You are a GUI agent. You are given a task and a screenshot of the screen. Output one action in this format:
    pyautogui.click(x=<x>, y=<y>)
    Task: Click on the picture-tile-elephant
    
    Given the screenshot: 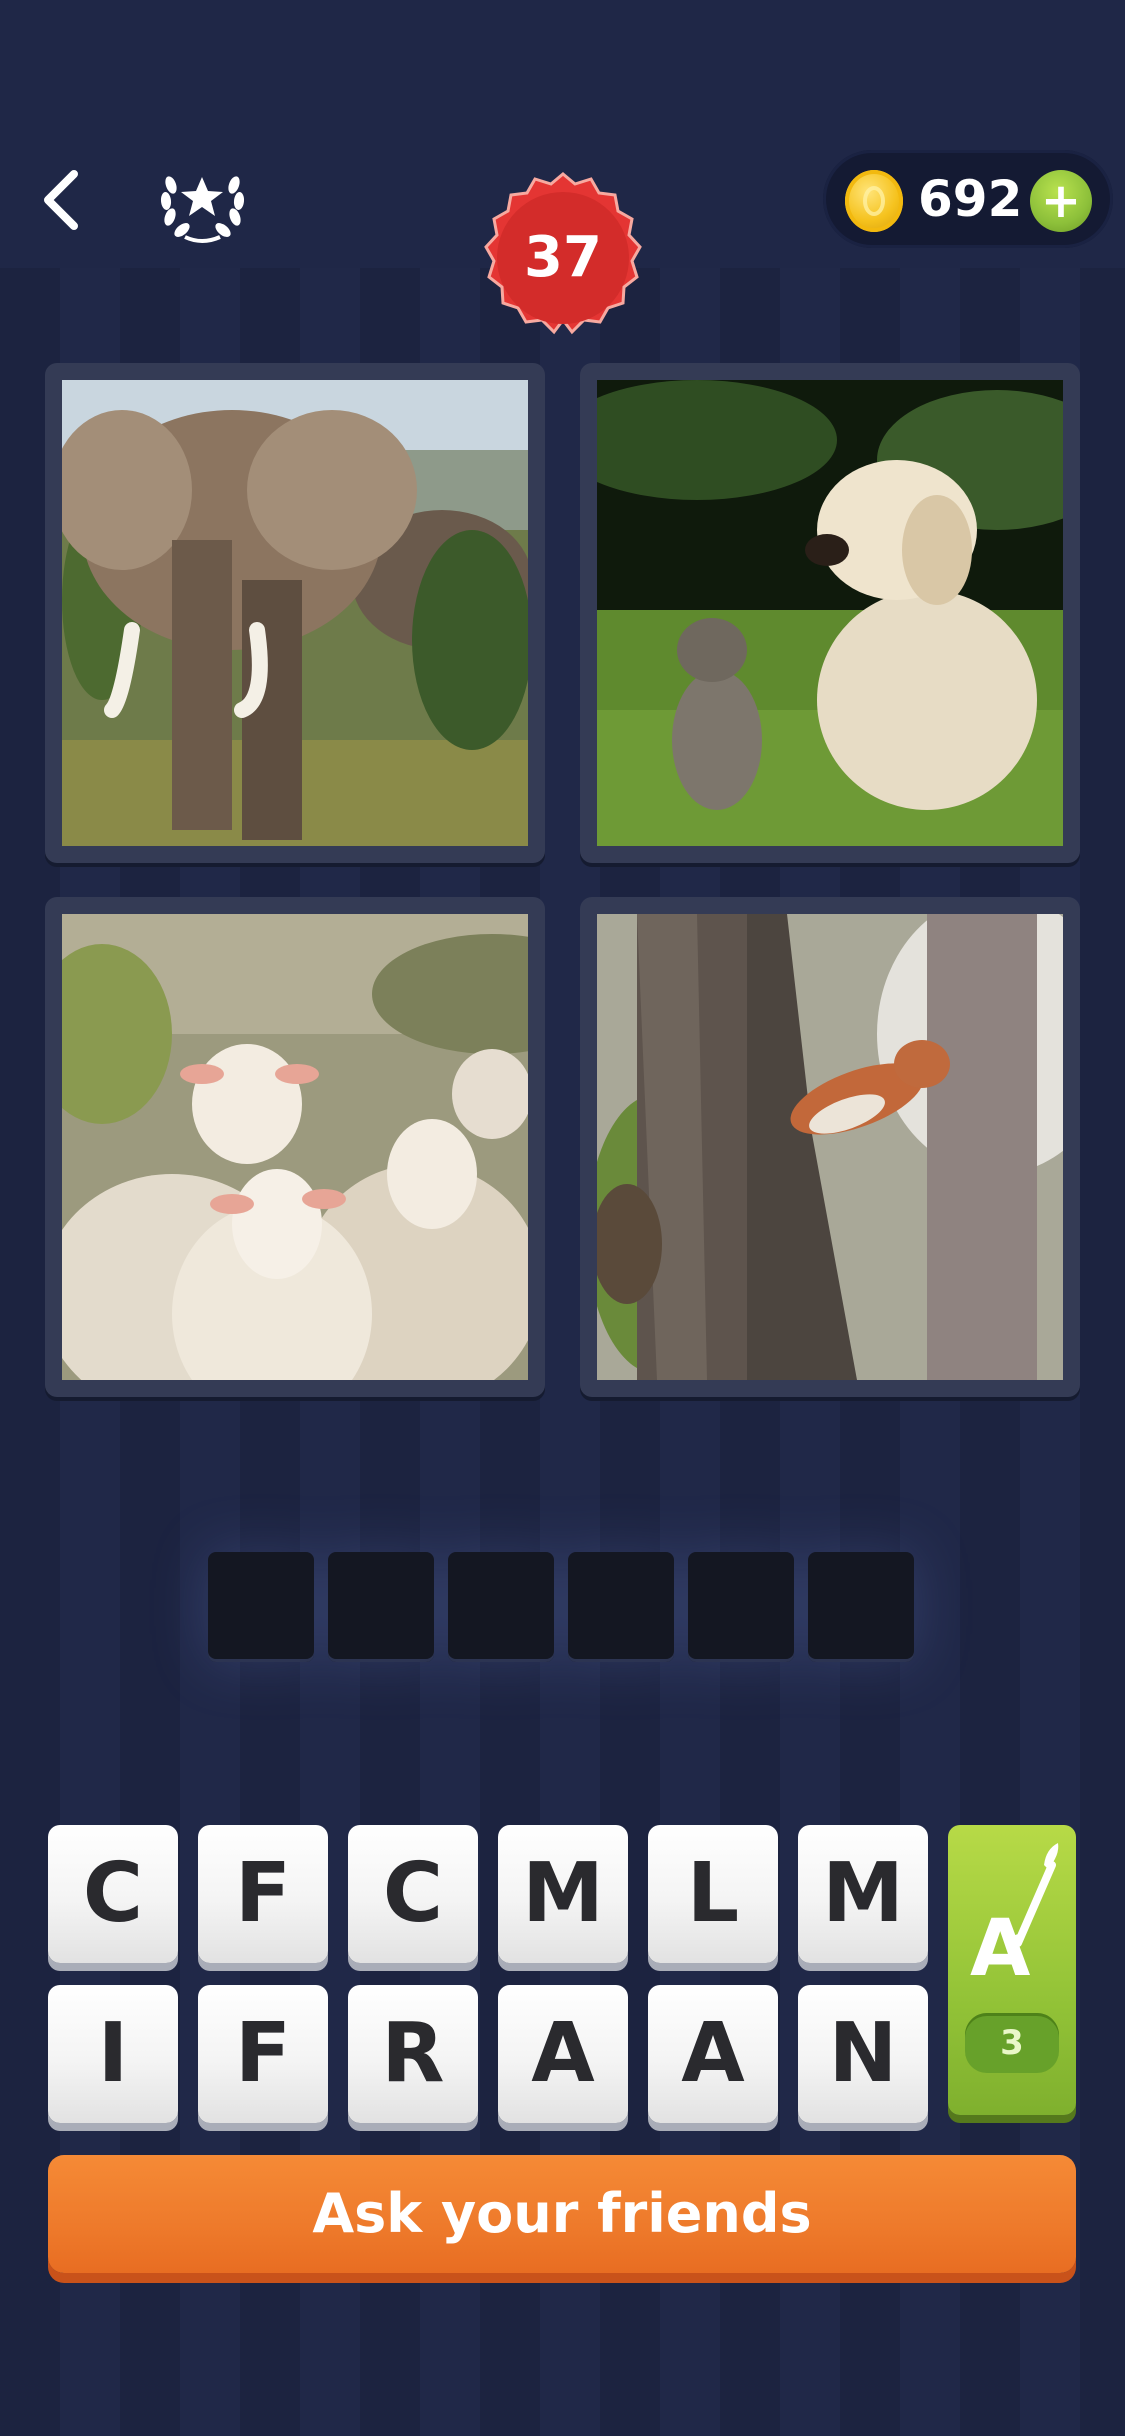 What is the action you would take?
    pyautogui.click(x=295, y=613)
    